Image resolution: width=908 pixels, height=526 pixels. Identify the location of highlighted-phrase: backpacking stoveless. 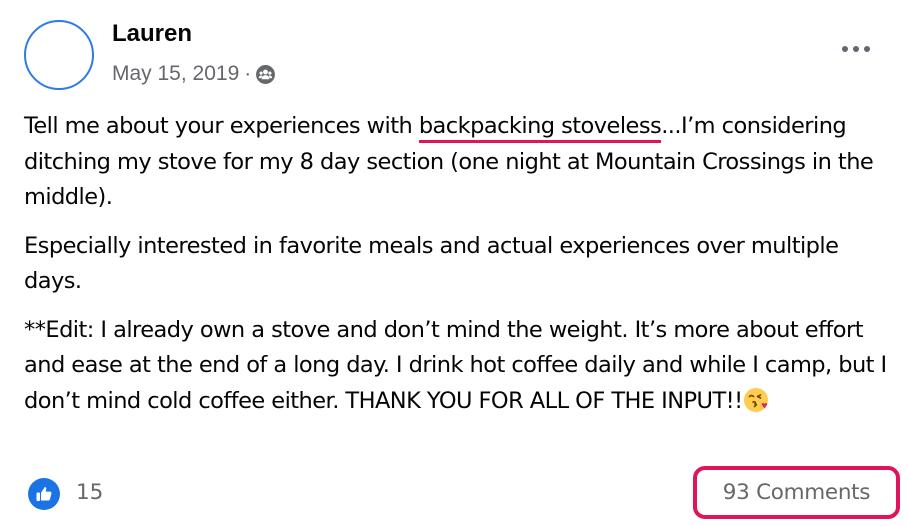
(540, 128).